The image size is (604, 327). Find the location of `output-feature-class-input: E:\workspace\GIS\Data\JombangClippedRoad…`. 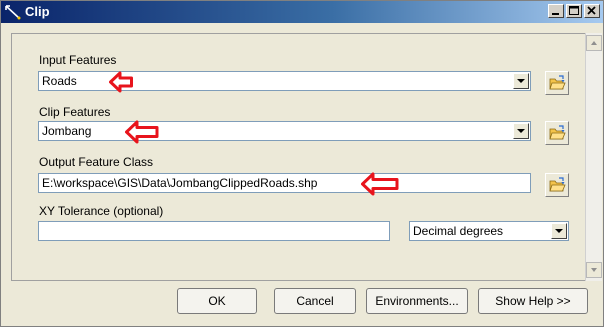

output-feature-class-input: E:\workspace\GIS\Data\JombangClippedRoad… is located at coordinates (284, 183).